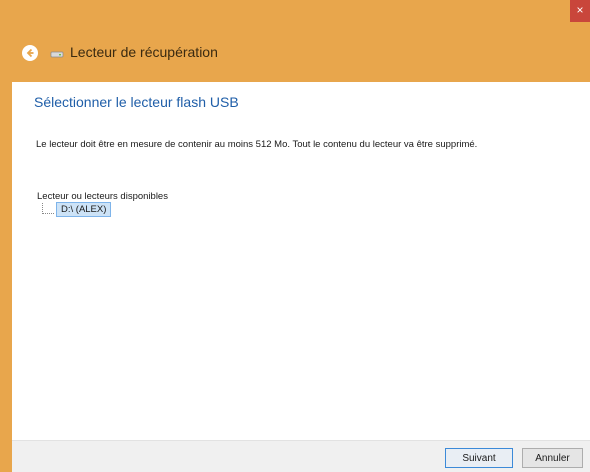 This screenshot has height=472, width=590. What do you see at coordinates (301, 456) in the screenshot?
I see `footer-bar: Suivant Annuler` at bounding box center [301, 456].